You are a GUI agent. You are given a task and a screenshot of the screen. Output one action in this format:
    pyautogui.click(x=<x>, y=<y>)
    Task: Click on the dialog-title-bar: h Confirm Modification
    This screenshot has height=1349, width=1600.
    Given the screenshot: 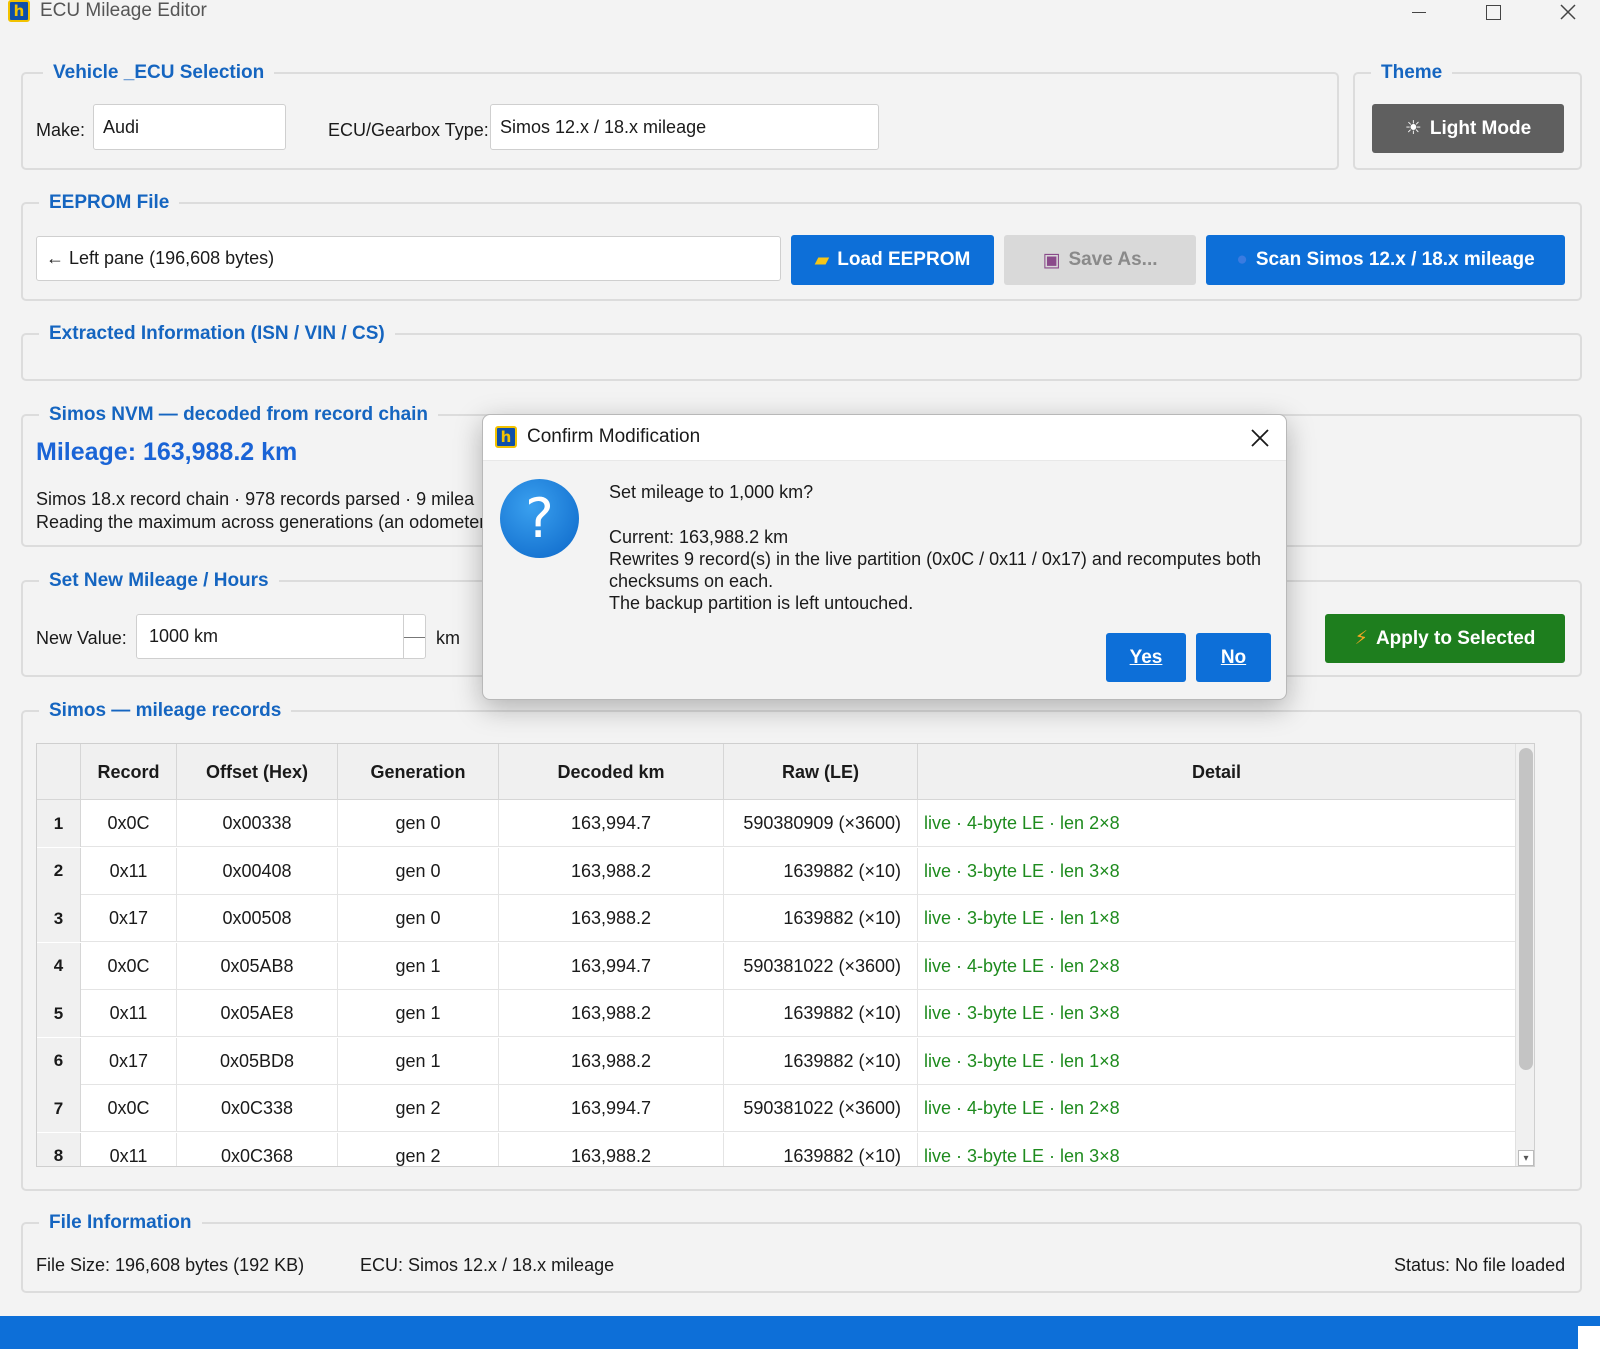 What is the action you would take?
    pyautogui.click(x=884, y=438)
    